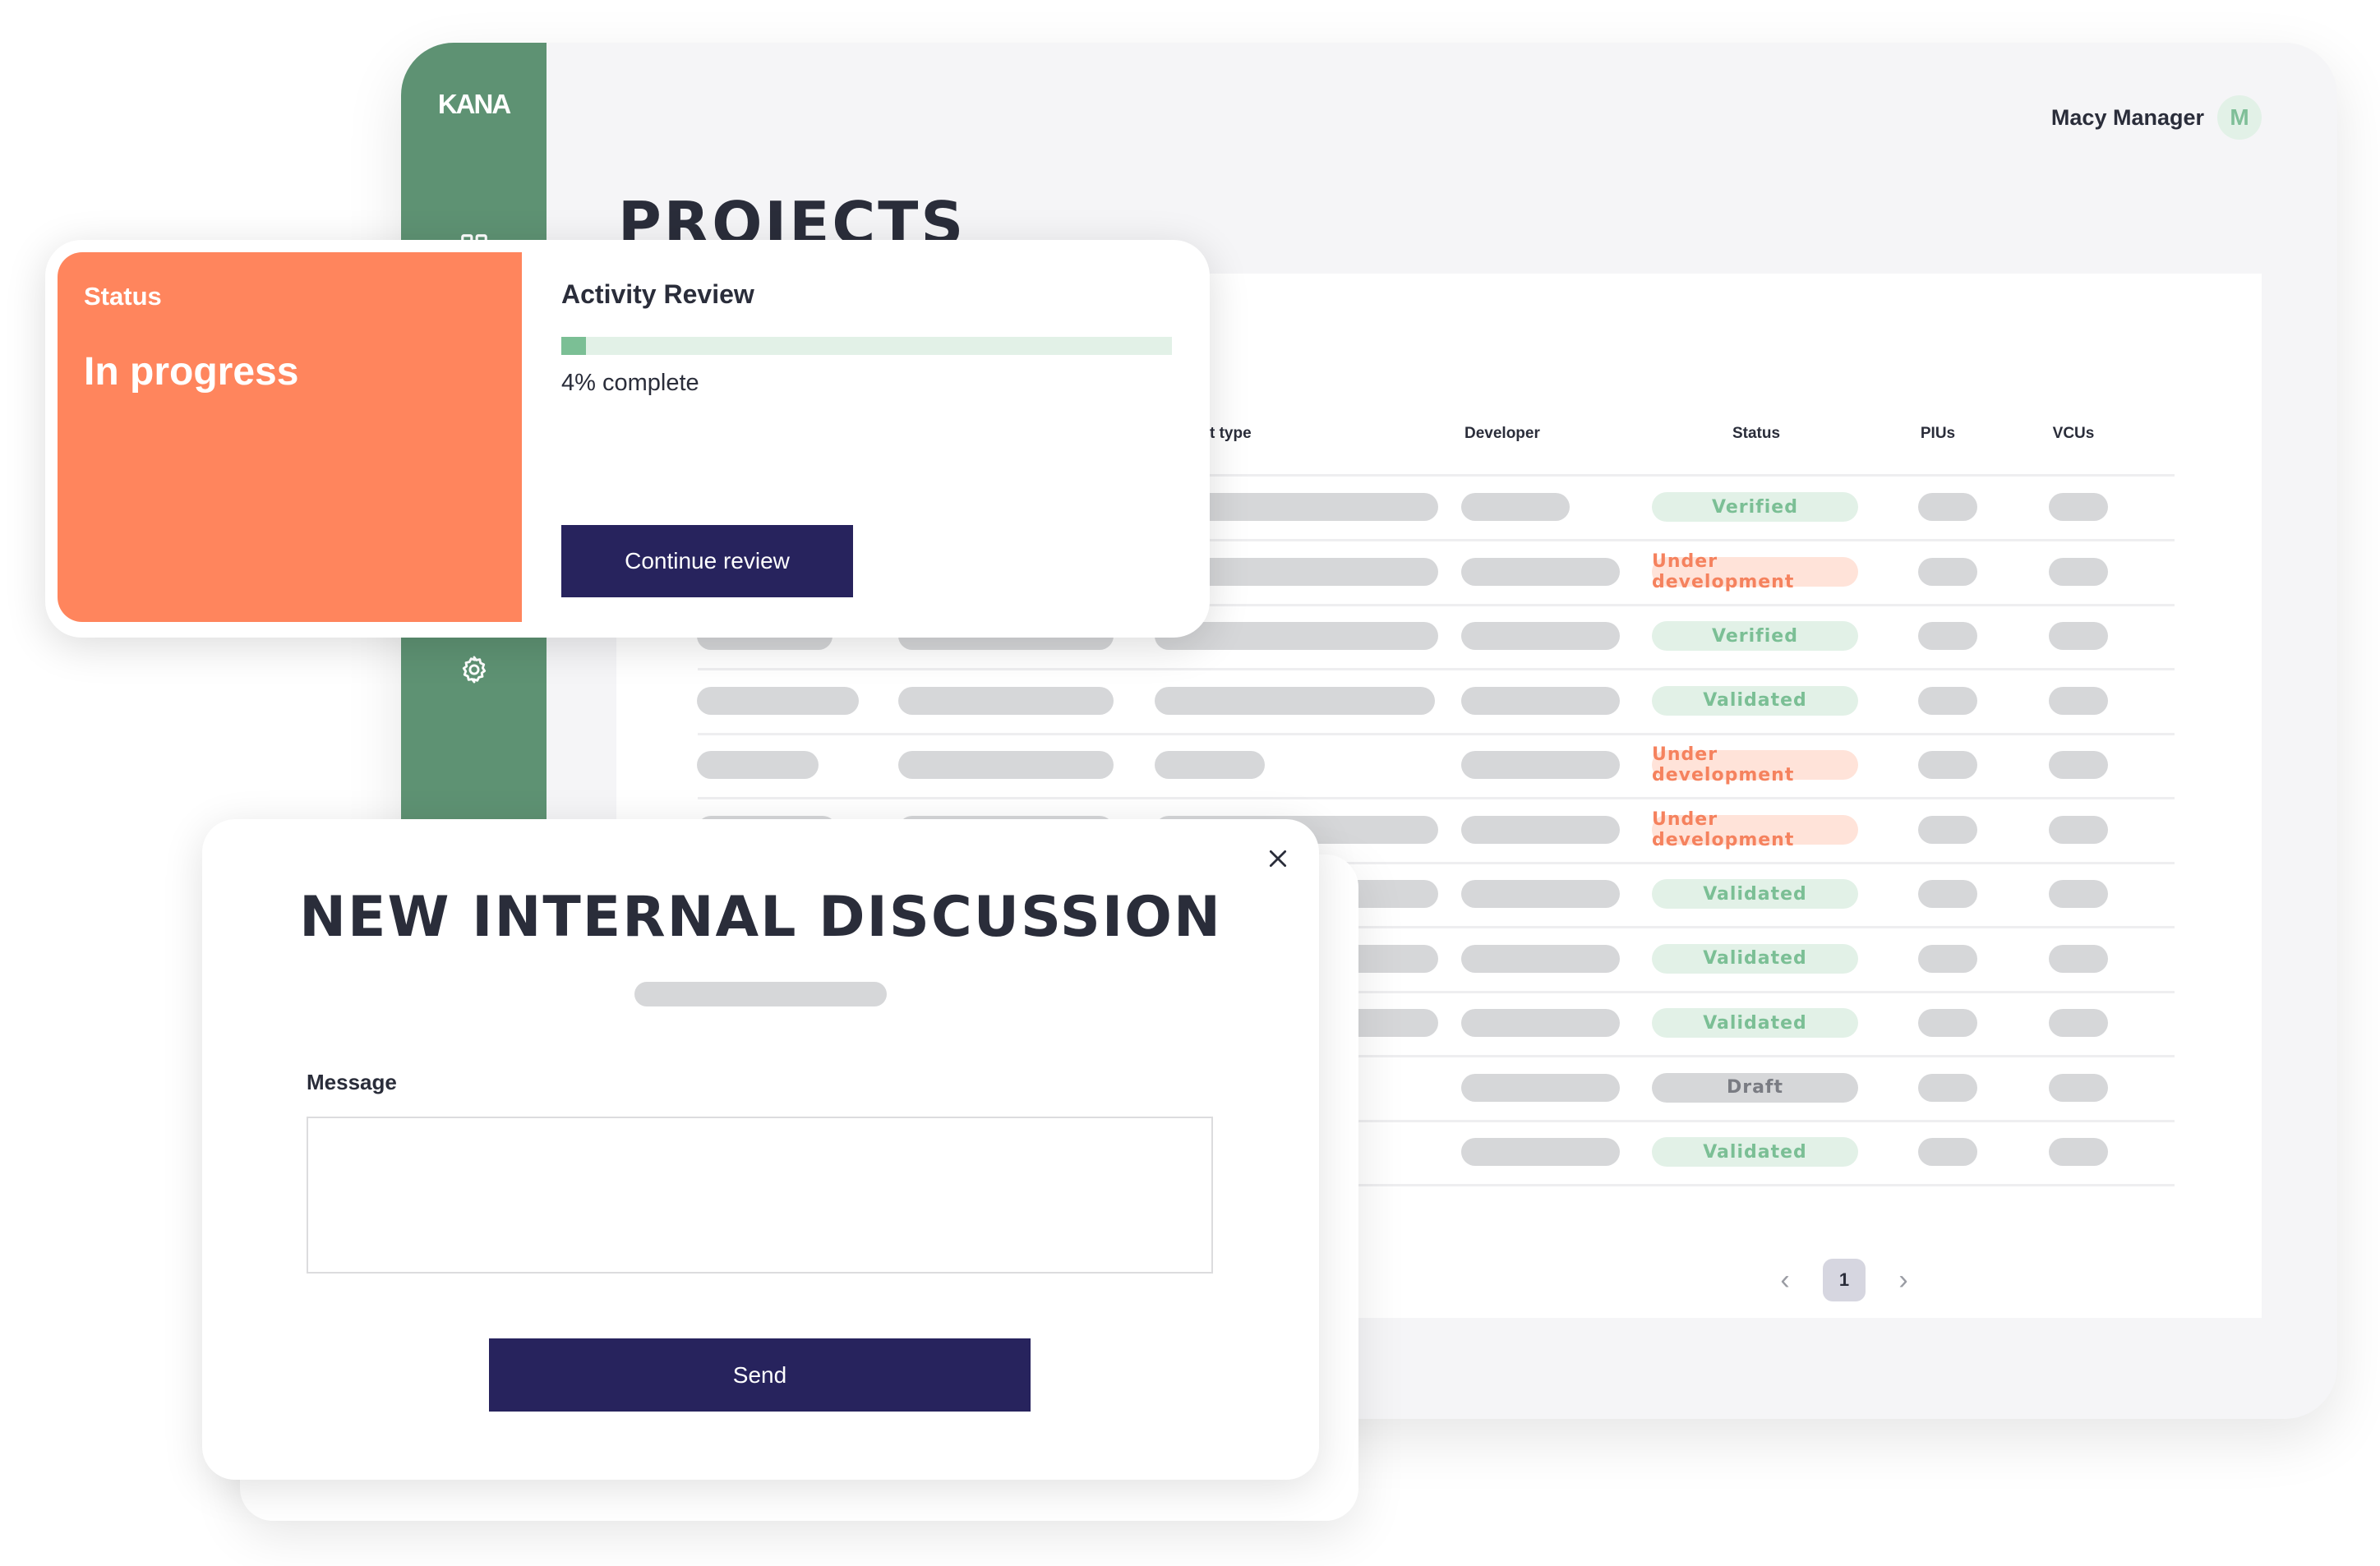 The width and height of the screenshot is (2380, 1566). I want to click on gear-icon, so click(474, 671).